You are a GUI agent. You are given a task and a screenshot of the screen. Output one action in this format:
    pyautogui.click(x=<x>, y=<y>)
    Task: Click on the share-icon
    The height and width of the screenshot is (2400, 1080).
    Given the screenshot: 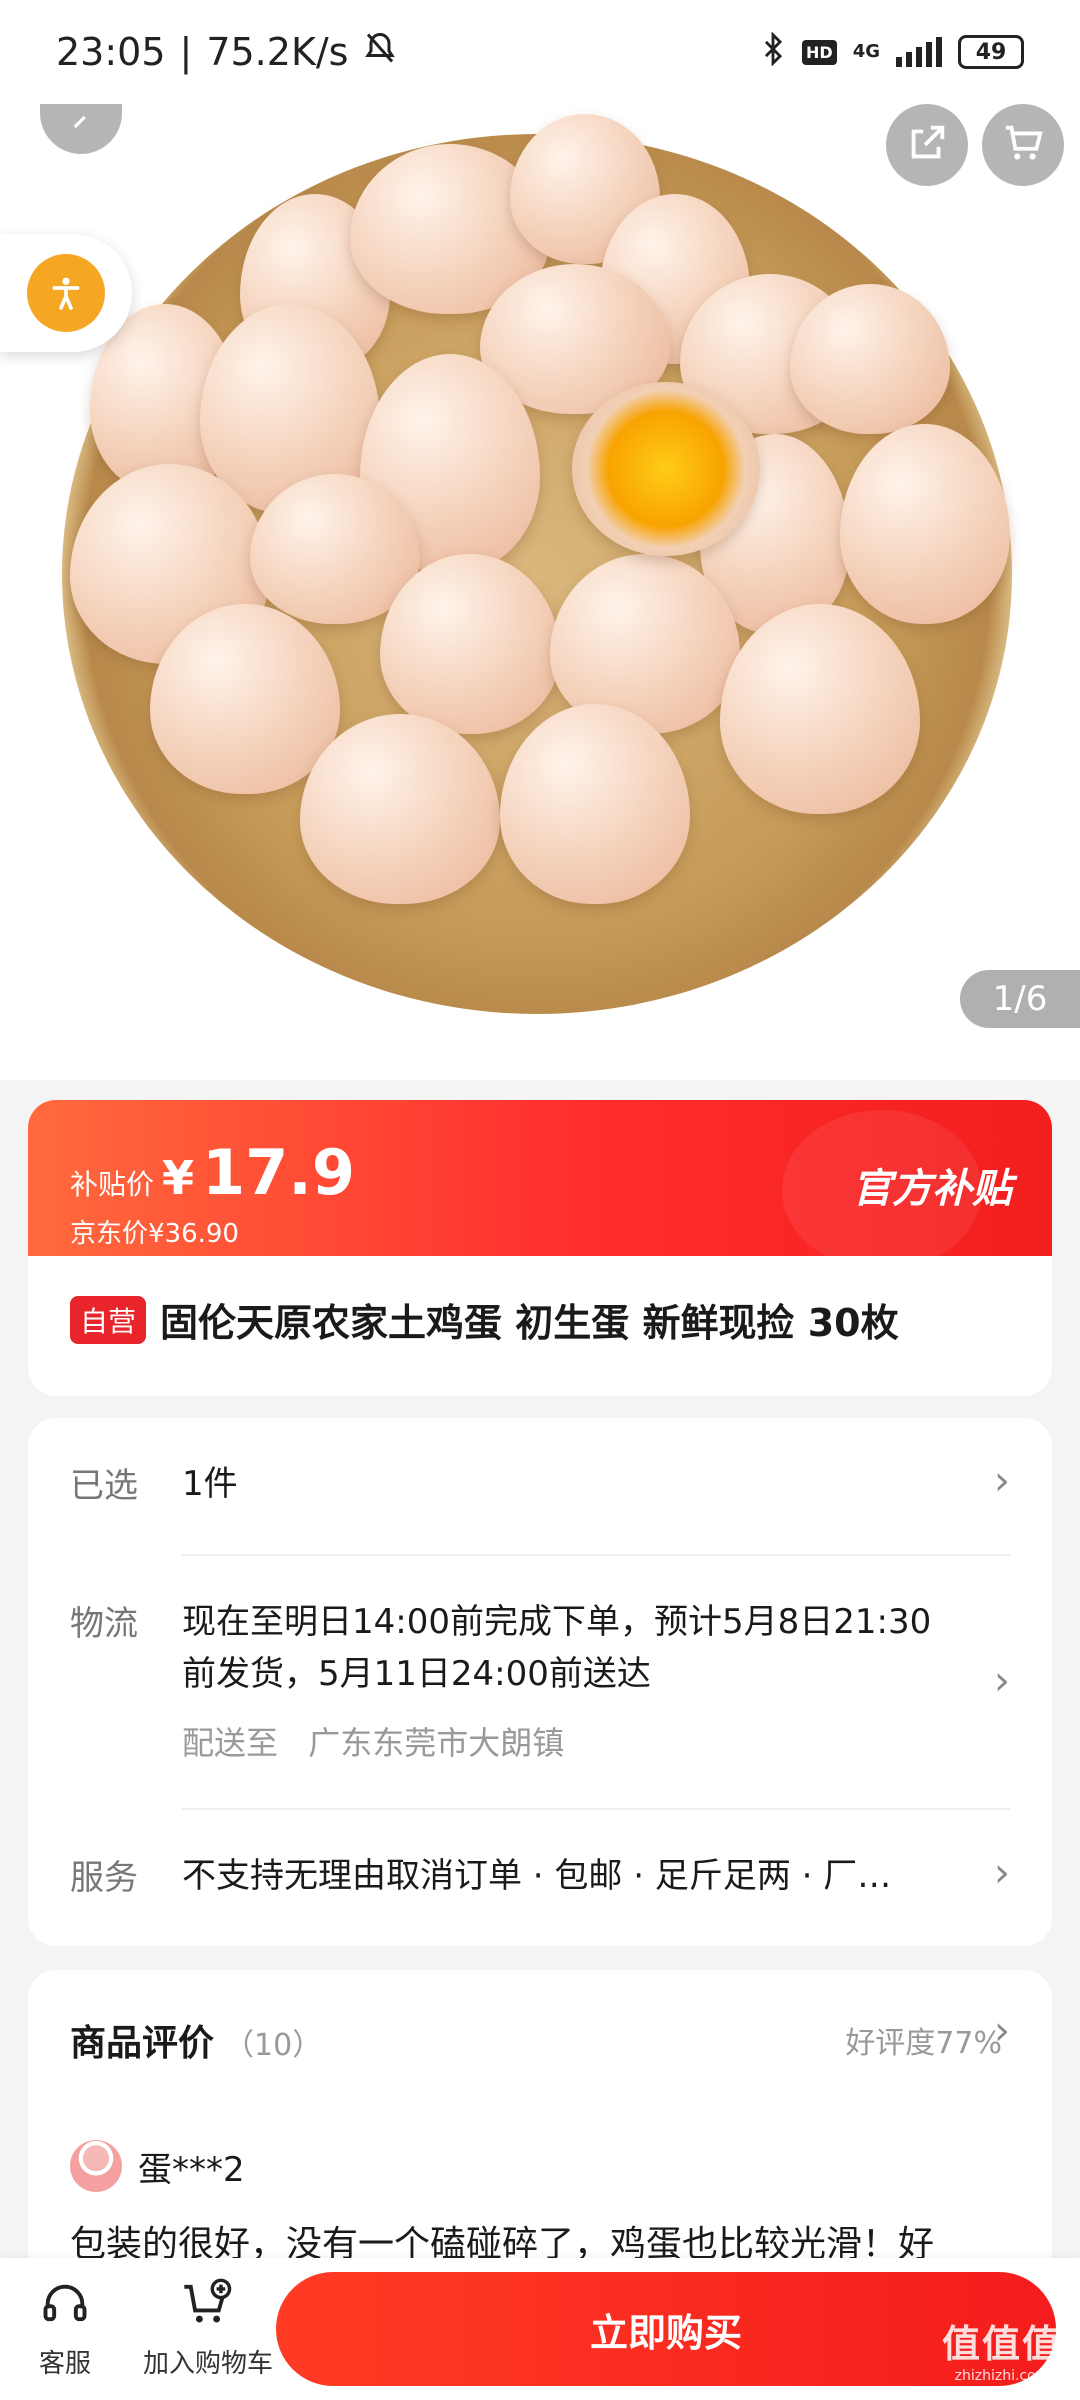 What is the action you would take?
    pyautogui.click(x=927, y=145)
    